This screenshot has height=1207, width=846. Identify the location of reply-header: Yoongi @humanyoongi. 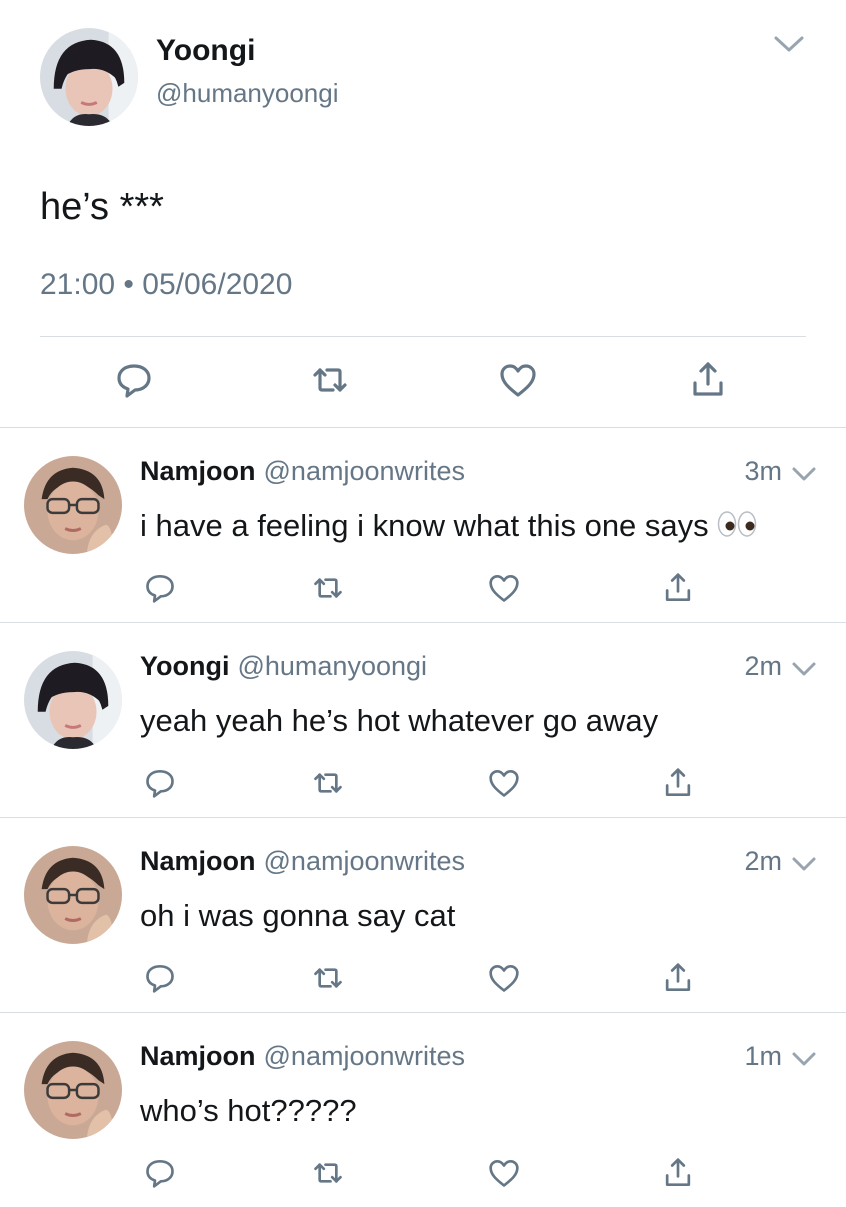
(283, 666).